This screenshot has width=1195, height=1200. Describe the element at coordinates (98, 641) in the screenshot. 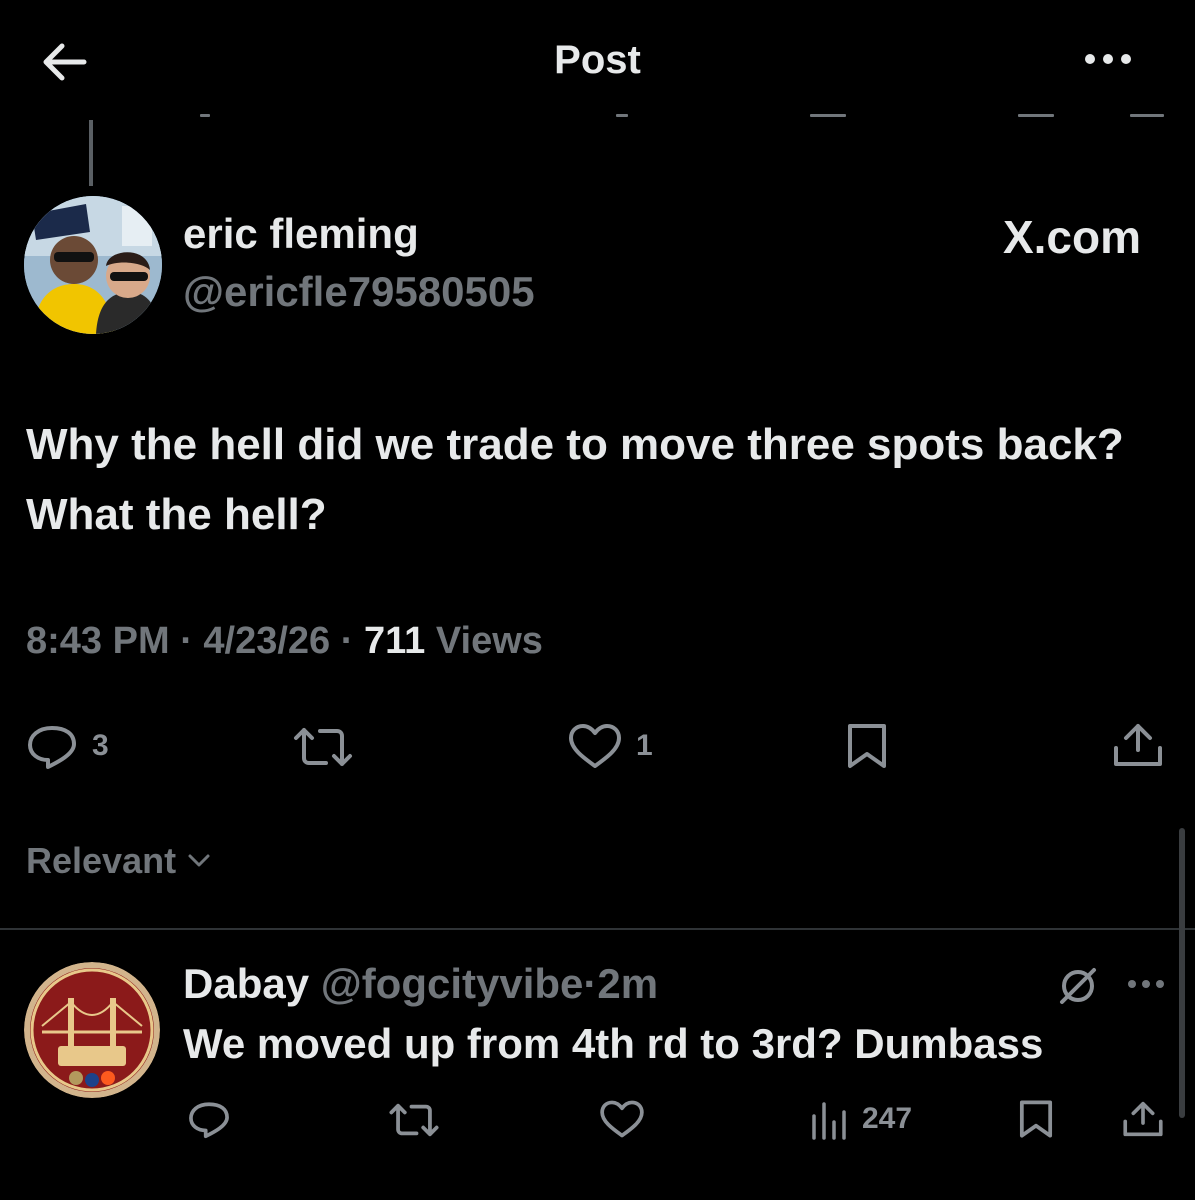

I see `post-time: 8:43 PM` at that location.